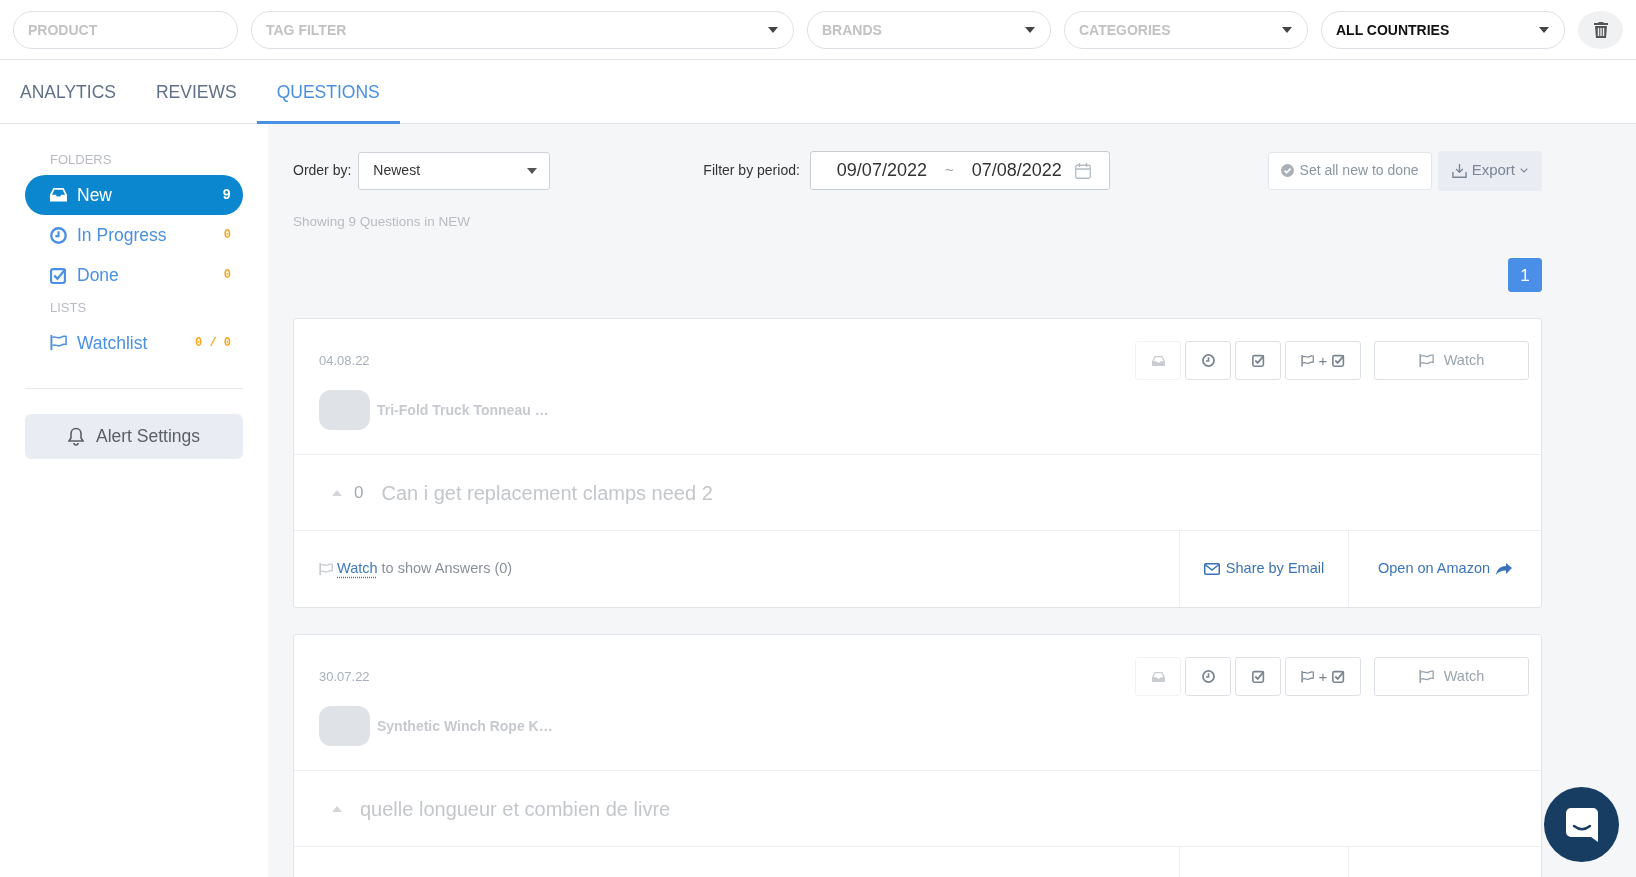 The height and width of the screenshot is (877, 1636). I want to click on dropdown-field: CATEGORIES, so click(1186, 29).